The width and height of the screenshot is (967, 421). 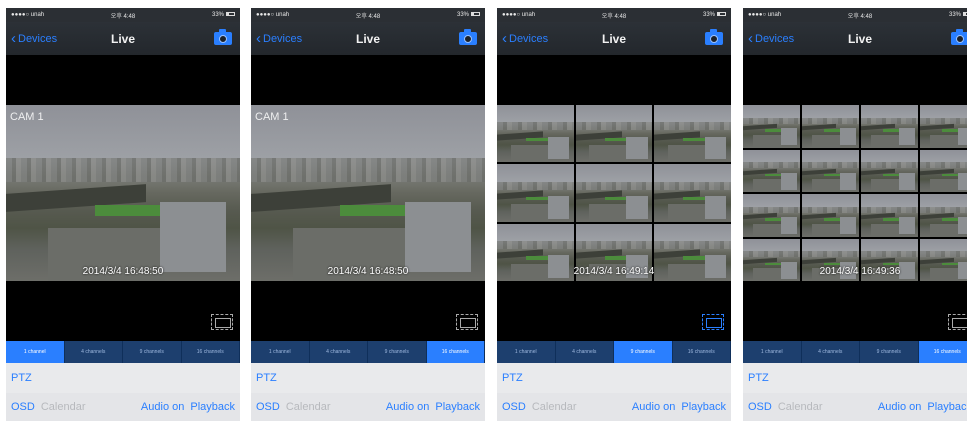 I want to click on battery-text: 33%, so click(x=954, y=15).